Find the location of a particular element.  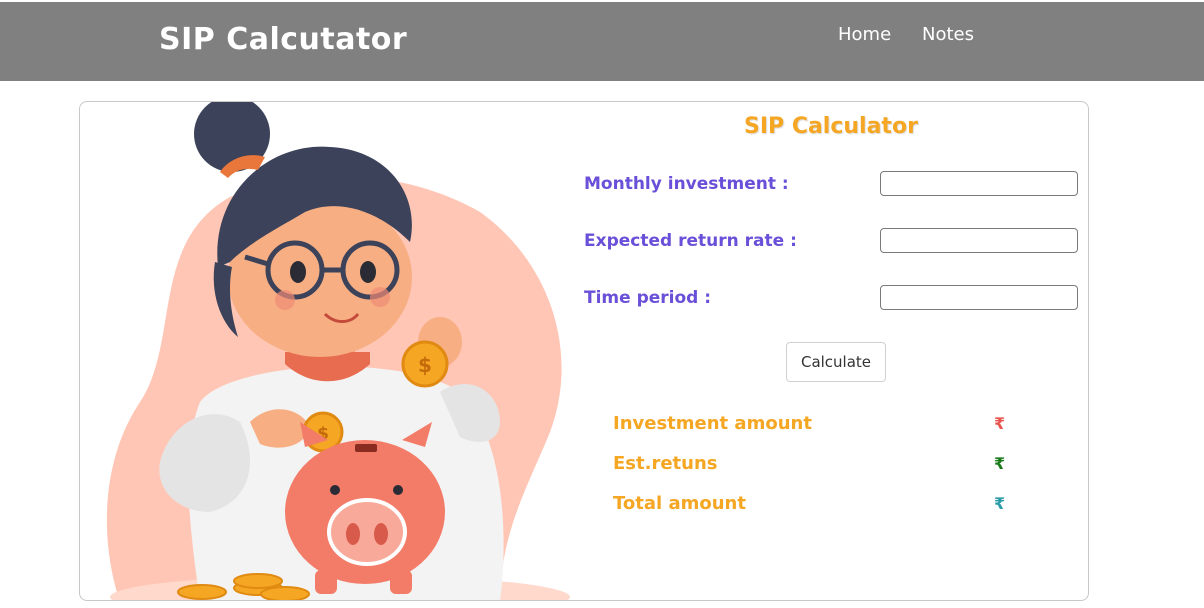

return-rate-input is located at coordinates (979, 240).